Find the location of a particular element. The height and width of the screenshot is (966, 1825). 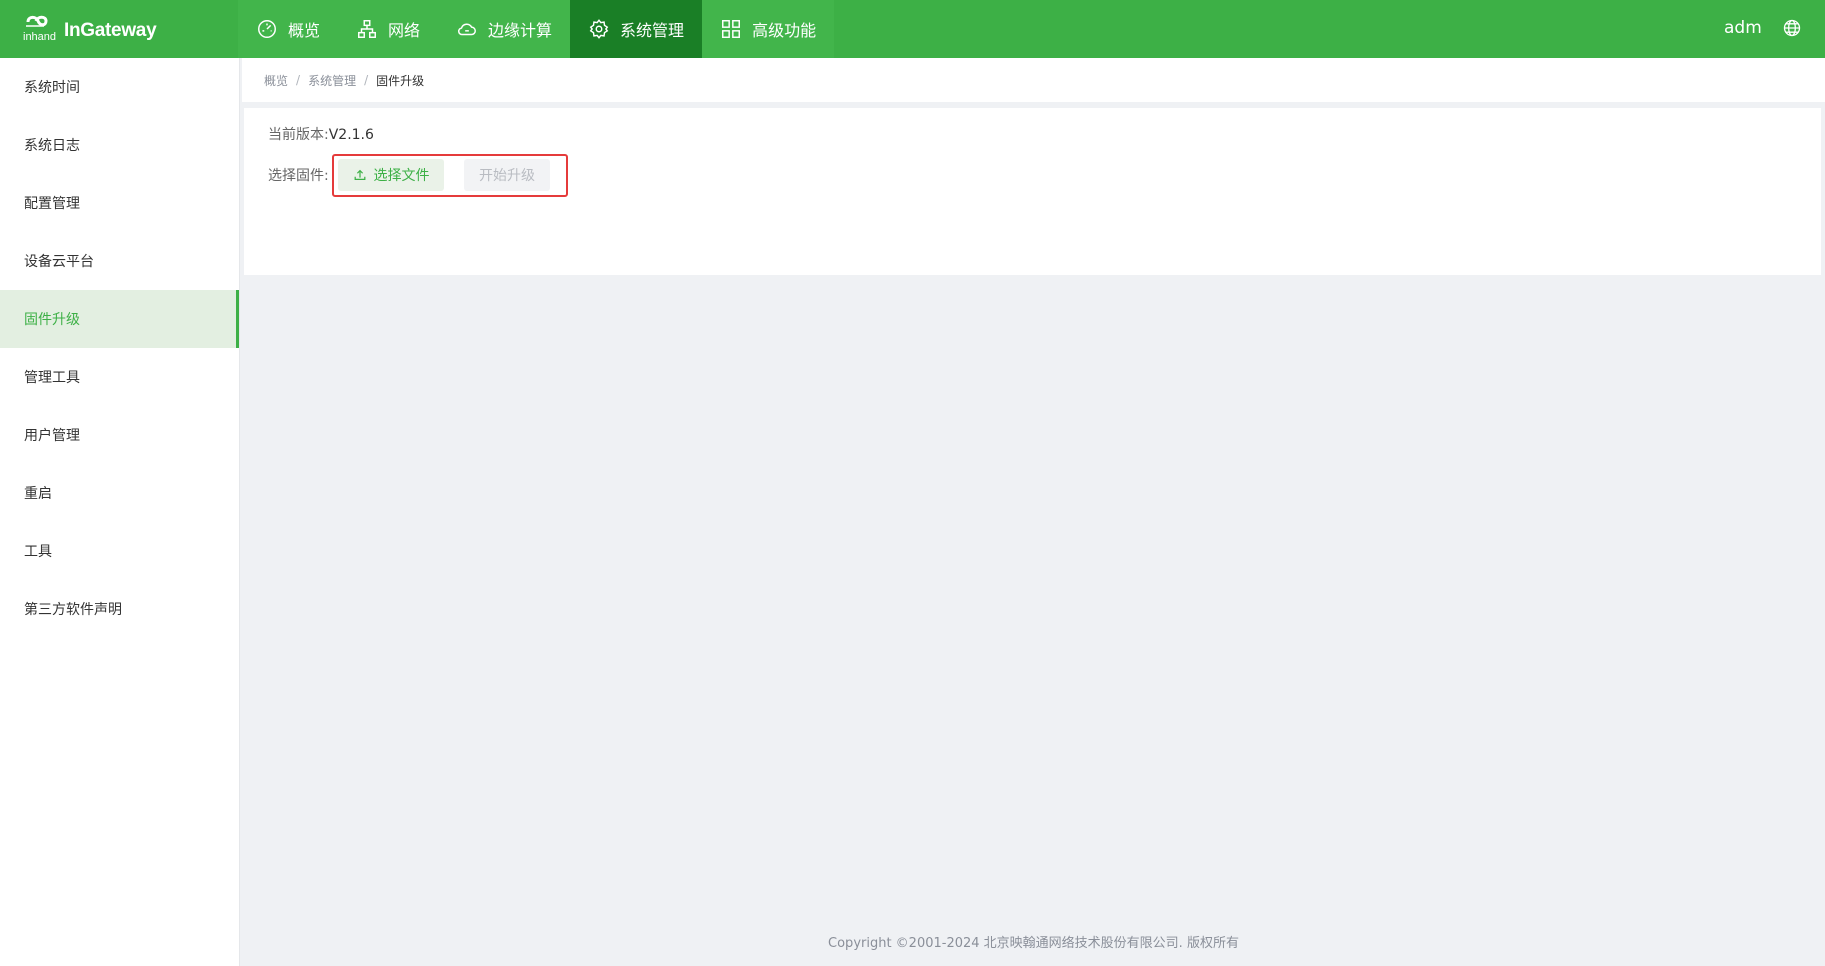

user-menu: adm is located at coordinates (1743, 28).